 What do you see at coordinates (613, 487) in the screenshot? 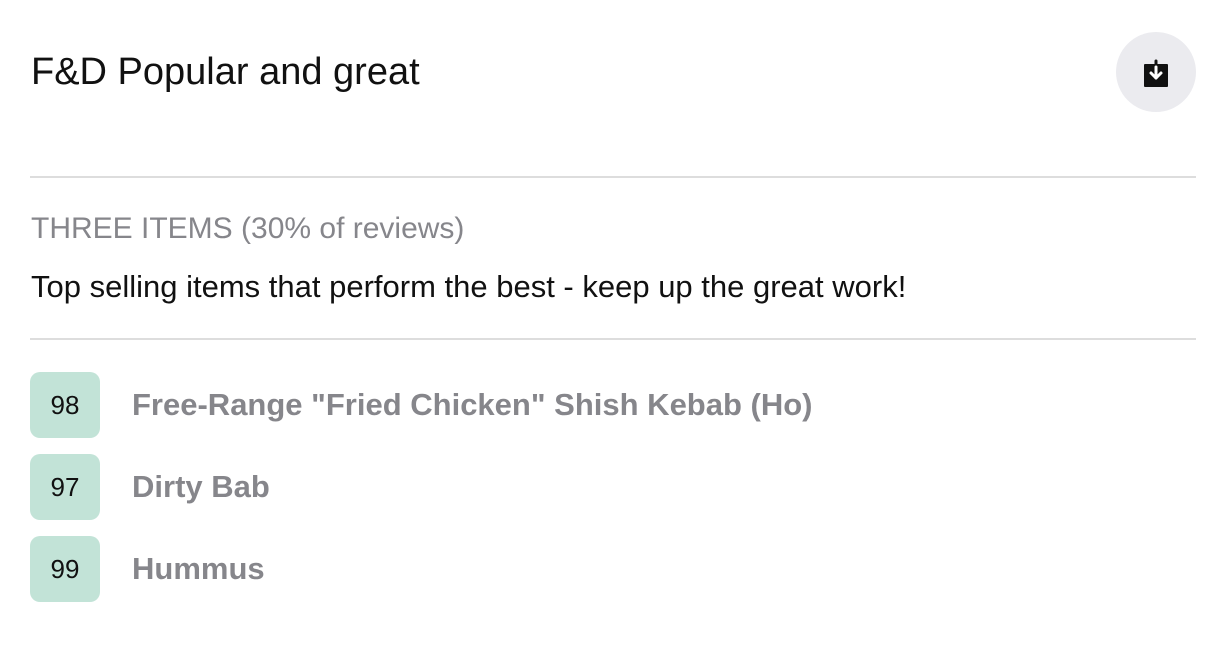
I see `list-item: 97 Dirty Bab` at bounding box center [613, 487].